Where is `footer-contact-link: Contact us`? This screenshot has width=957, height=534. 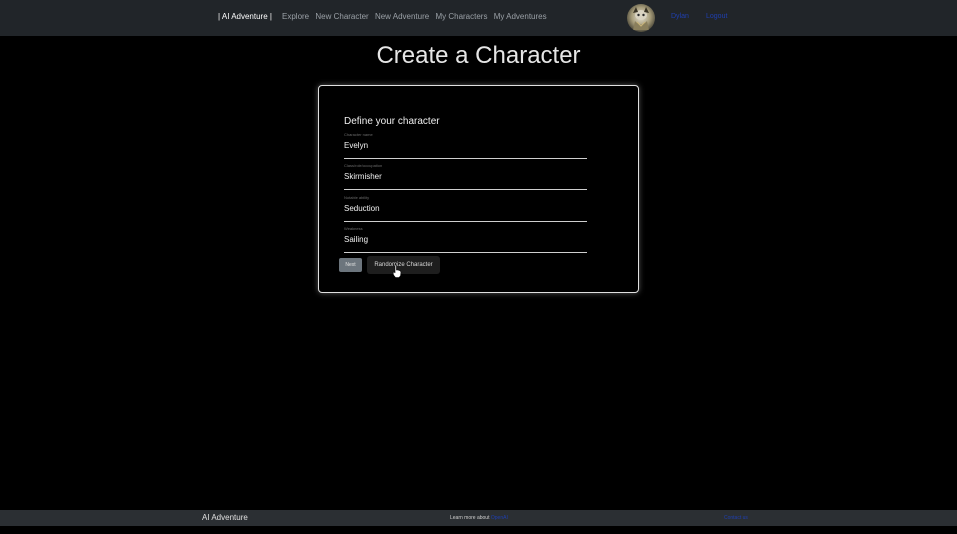 footer-contact-link: Contact us is located at coordinates (736, 518).